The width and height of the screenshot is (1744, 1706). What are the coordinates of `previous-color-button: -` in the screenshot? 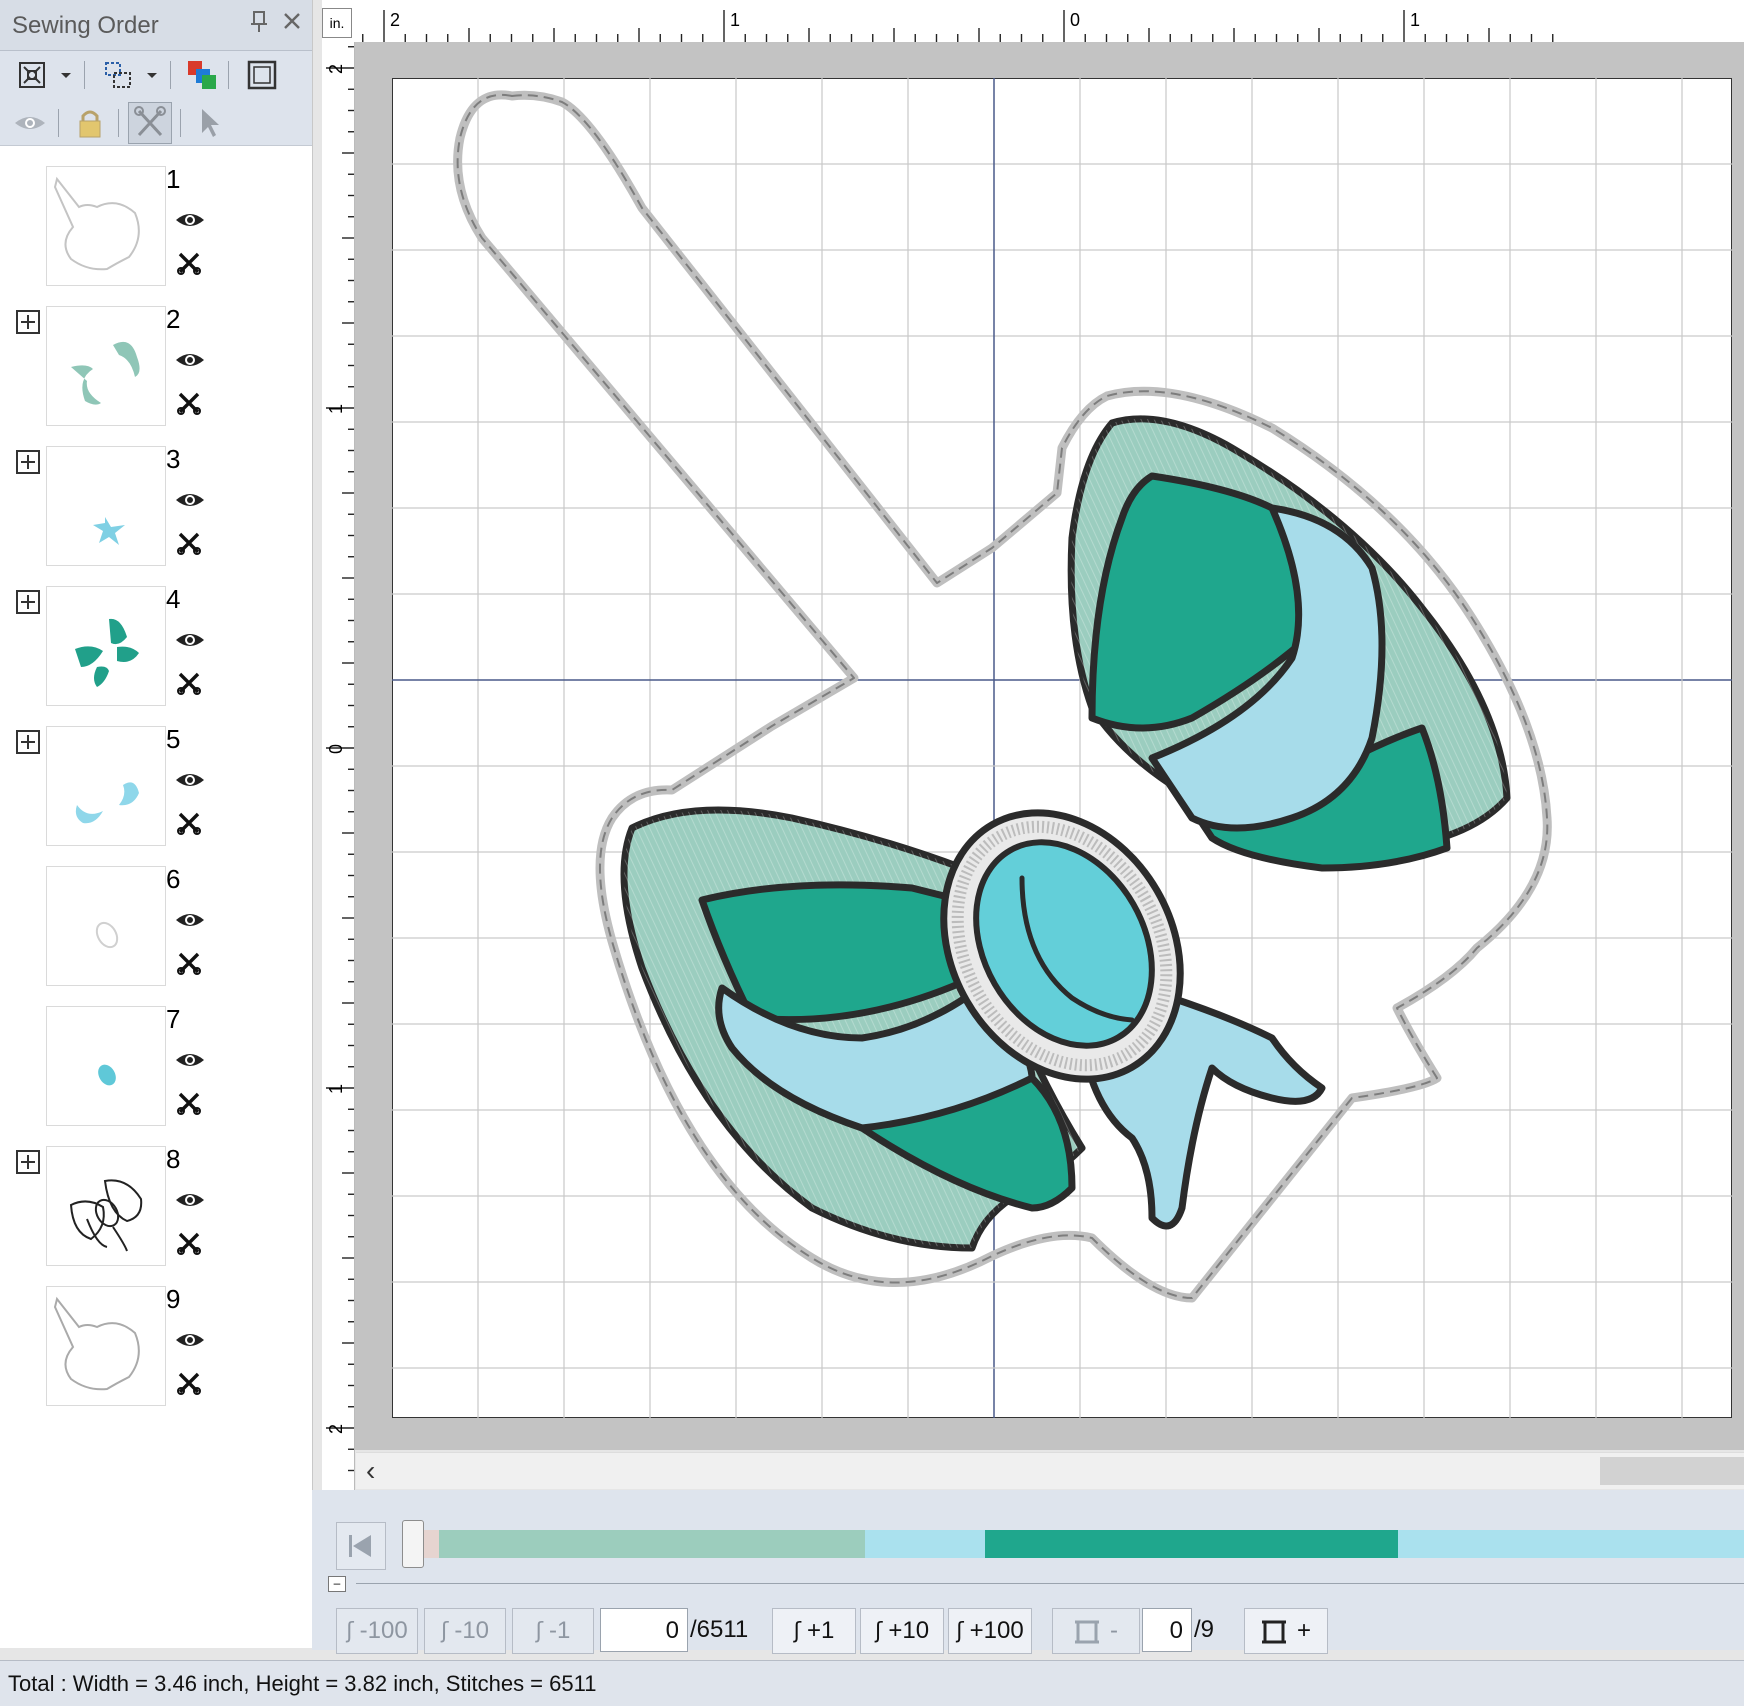 It's located at (1096, 1631).